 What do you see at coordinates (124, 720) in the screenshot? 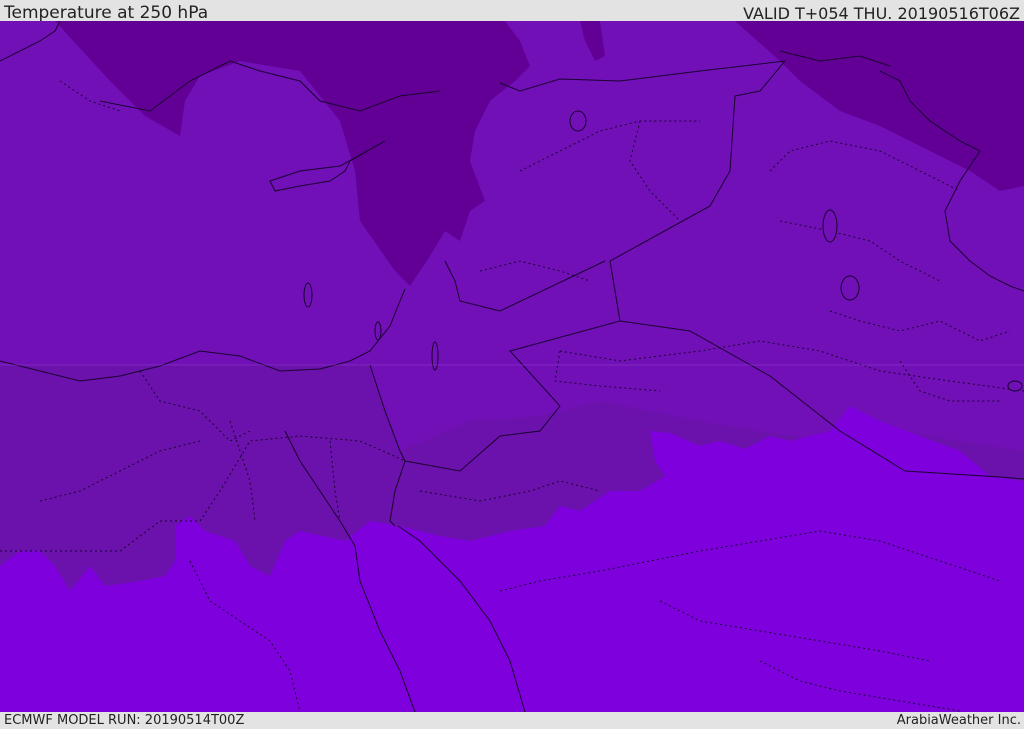
I see `model-run-label: ECMWF MODEL RUN: 20190514T00Z` at bounding box center [124, 720].